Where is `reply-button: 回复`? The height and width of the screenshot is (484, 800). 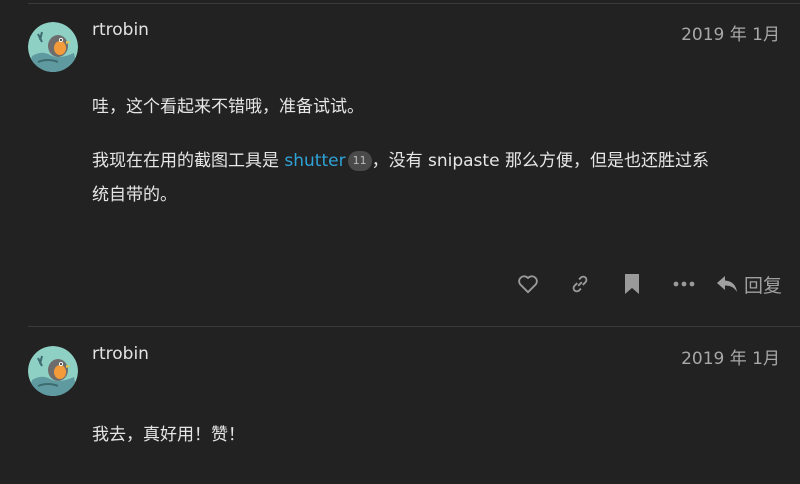
reply-button: 回复 is located at coordinates (749, 284).